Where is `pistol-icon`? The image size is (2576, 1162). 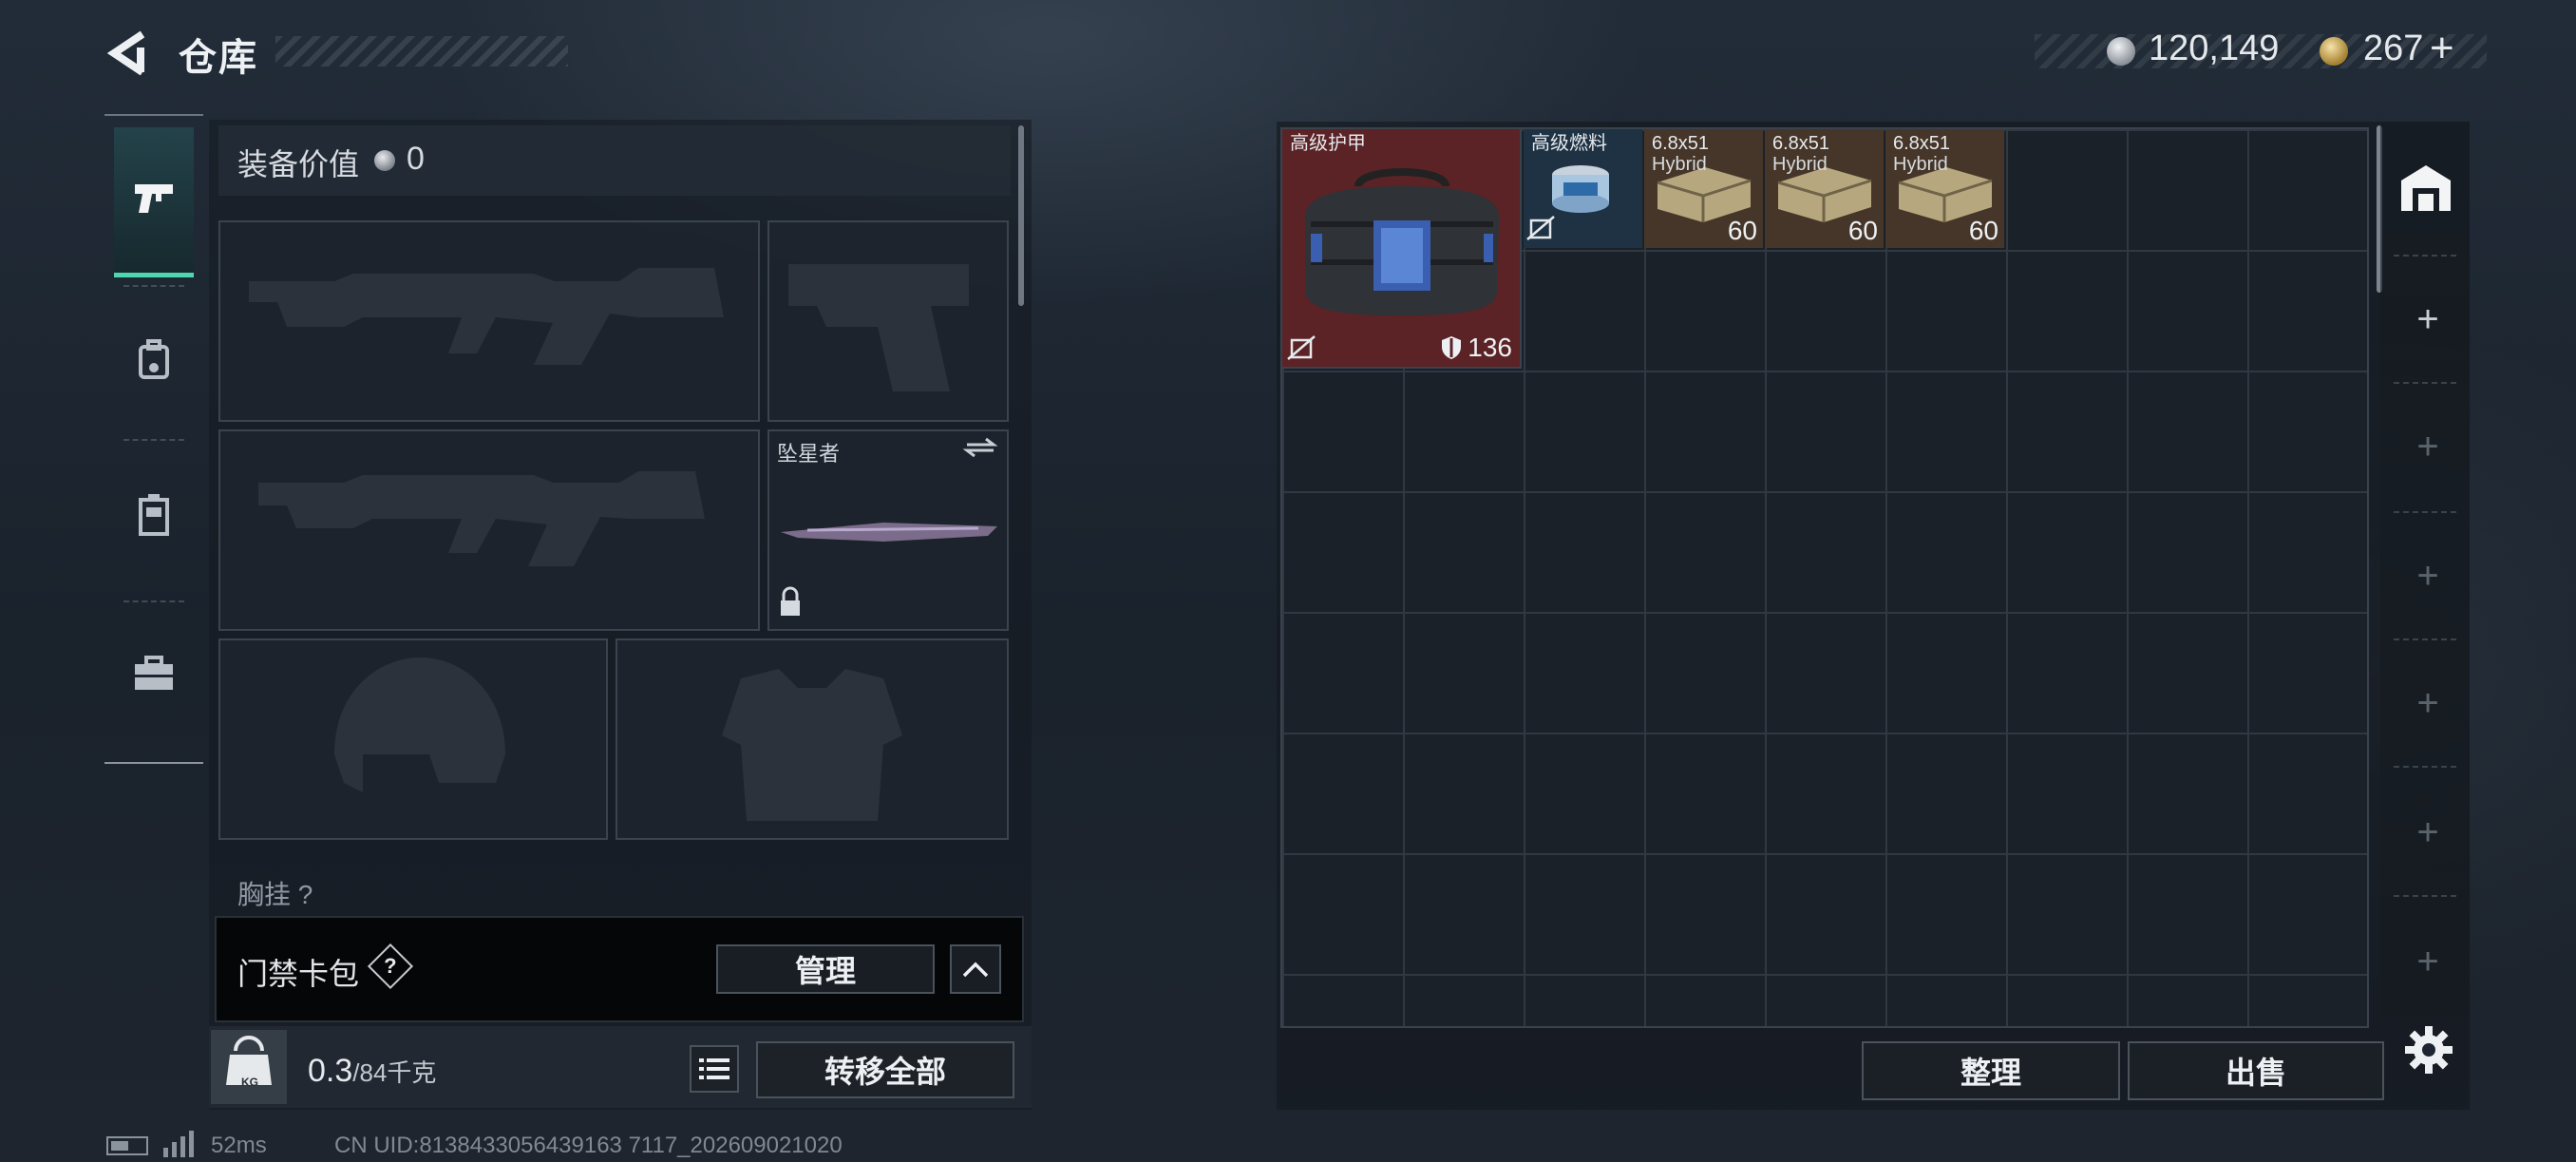 pistol-icon is located at coordinates (154, 200).